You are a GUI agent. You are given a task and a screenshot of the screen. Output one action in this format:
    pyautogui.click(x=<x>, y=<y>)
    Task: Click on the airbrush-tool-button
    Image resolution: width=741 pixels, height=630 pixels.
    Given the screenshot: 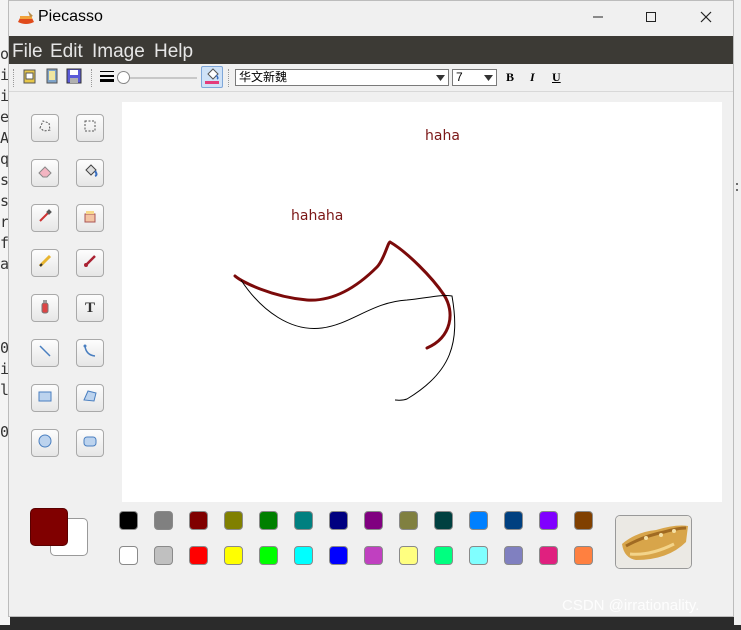 What is the action you would take?
    pyautogui.click(x=45, y=308)
    